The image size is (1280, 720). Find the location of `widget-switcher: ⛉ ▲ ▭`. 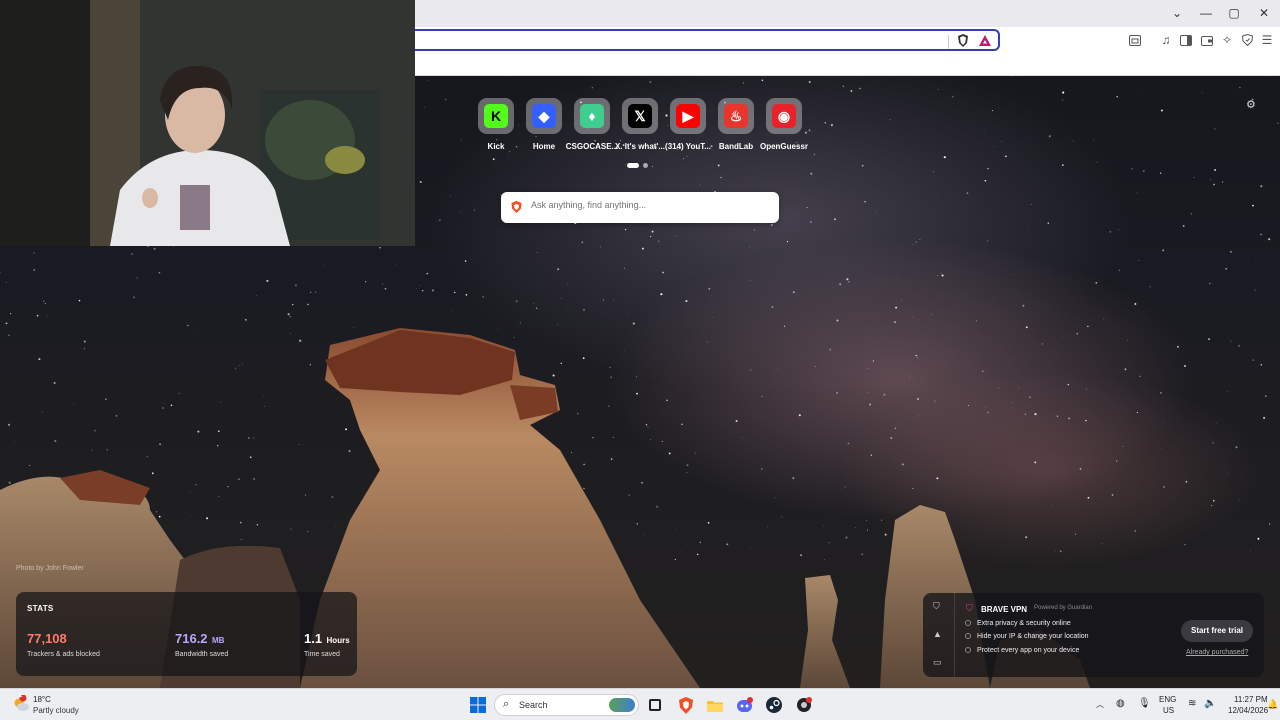

widget-switcher: ⛉ ▲ ▭ is located at coordinates (939, 635).